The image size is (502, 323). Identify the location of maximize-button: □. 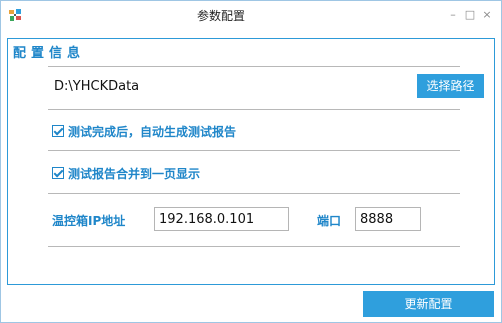
(470, 15).